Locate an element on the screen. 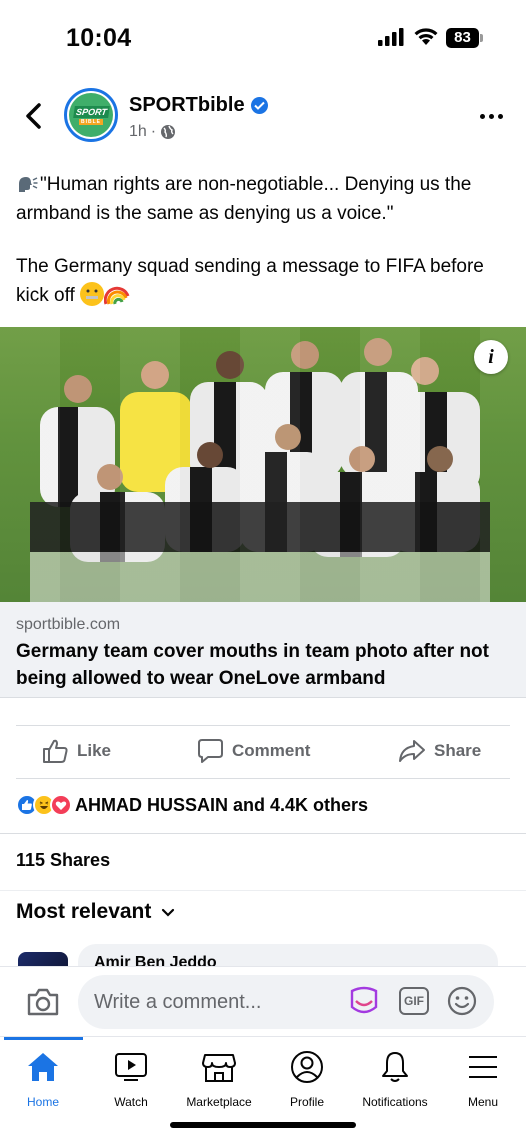  sort-label: Most relevant is located at coordinates (84, 911).